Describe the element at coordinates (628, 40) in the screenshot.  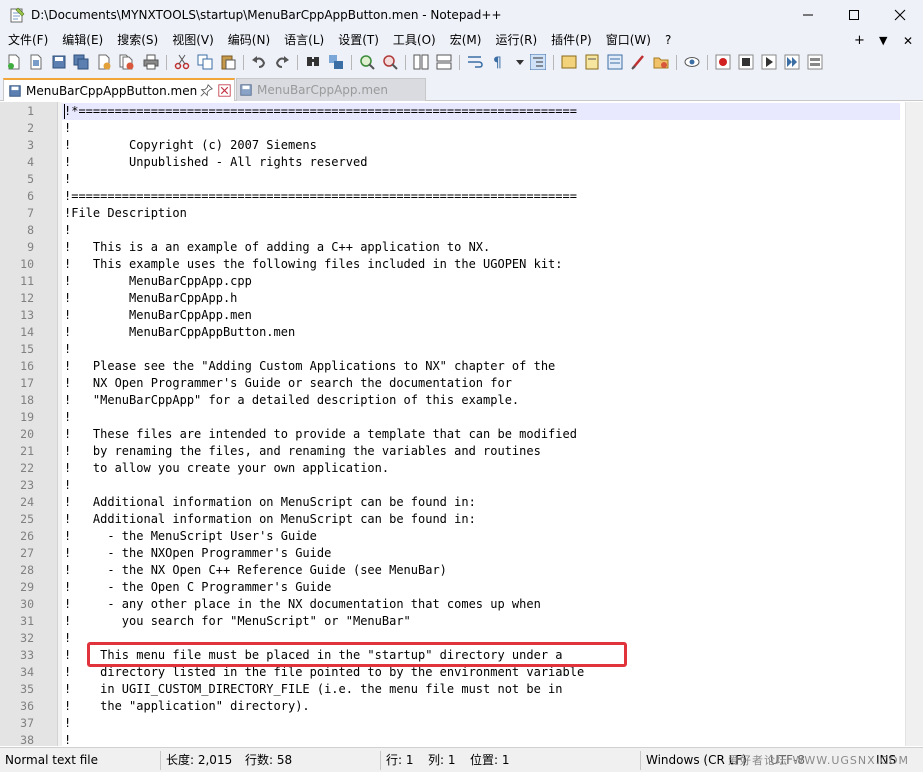
I see `menu-window: 窗口(W)` at that location.